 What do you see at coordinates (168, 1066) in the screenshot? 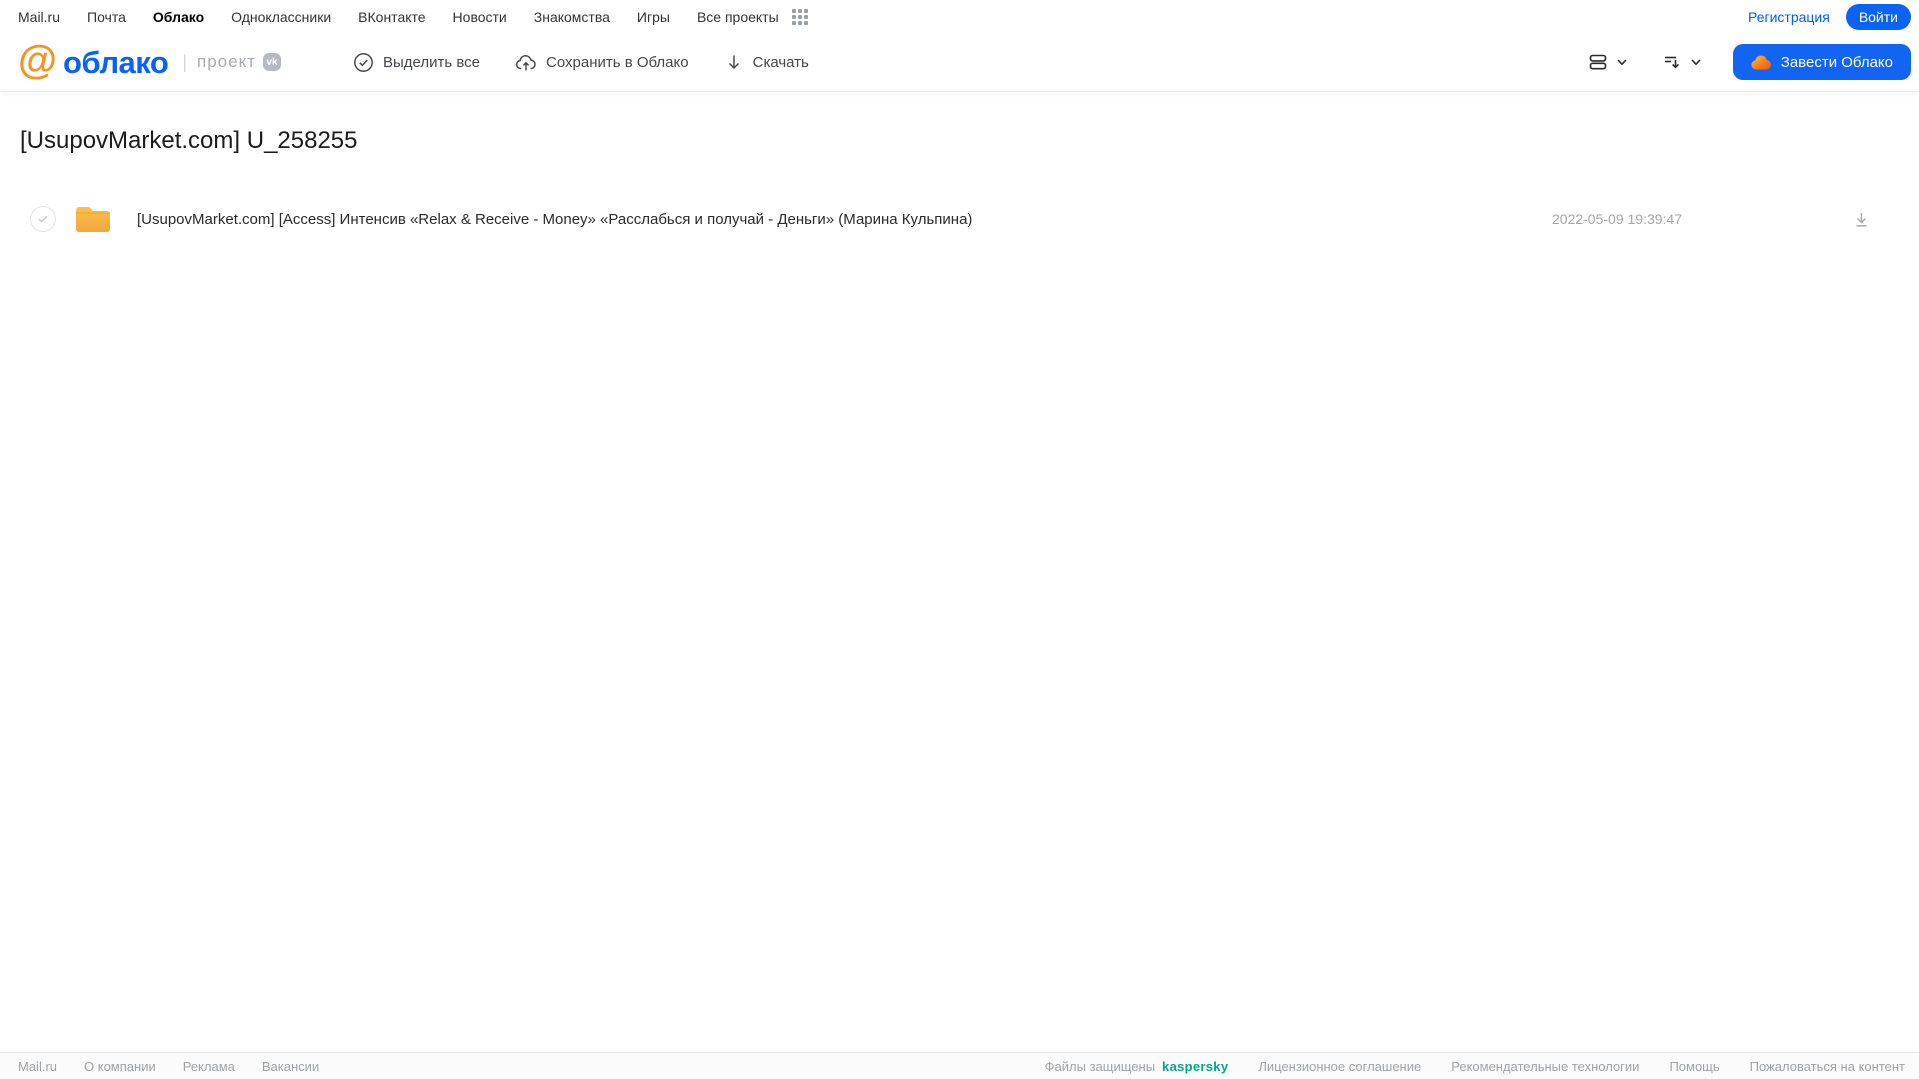
I see `footer-left-links: Mail.ru О компании Реклама Вакансии` at bounding box center [168, 1066].